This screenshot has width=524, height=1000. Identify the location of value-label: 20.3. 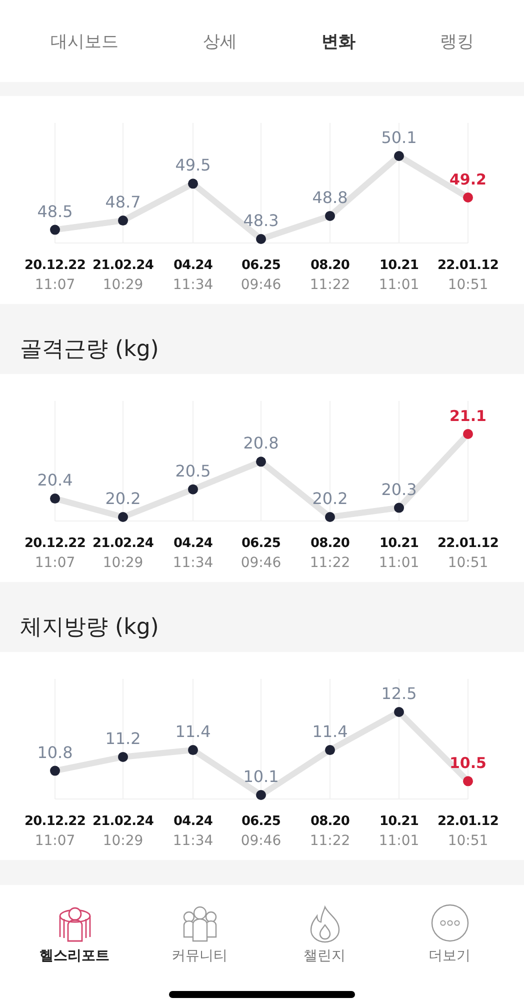
(399, 489).